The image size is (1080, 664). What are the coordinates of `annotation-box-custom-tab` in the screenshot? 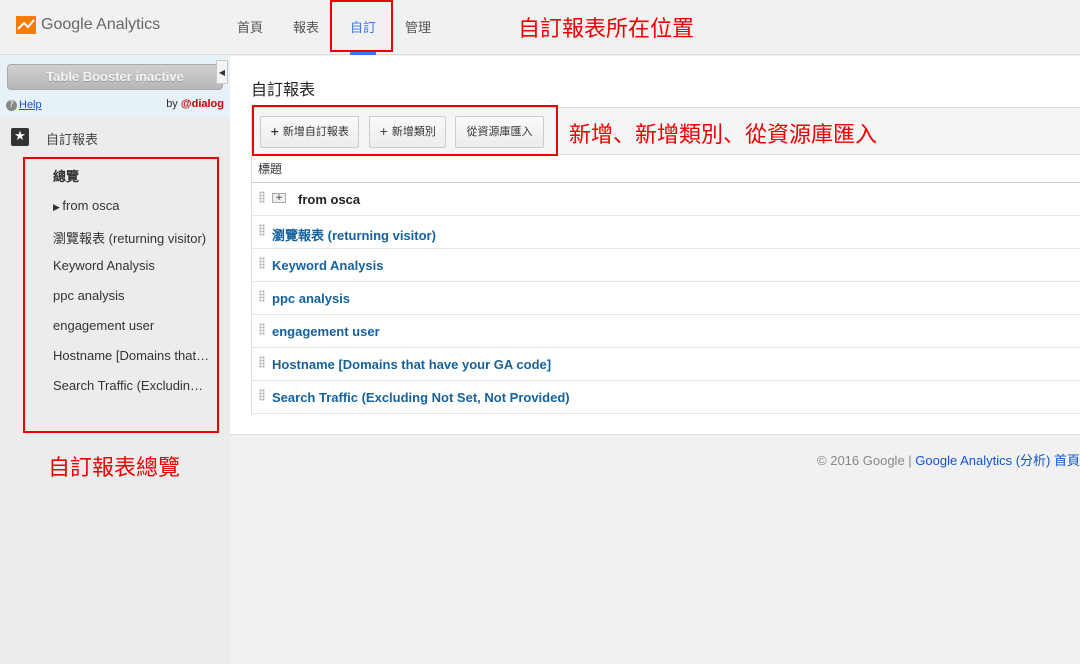 It's located at (361, 26).